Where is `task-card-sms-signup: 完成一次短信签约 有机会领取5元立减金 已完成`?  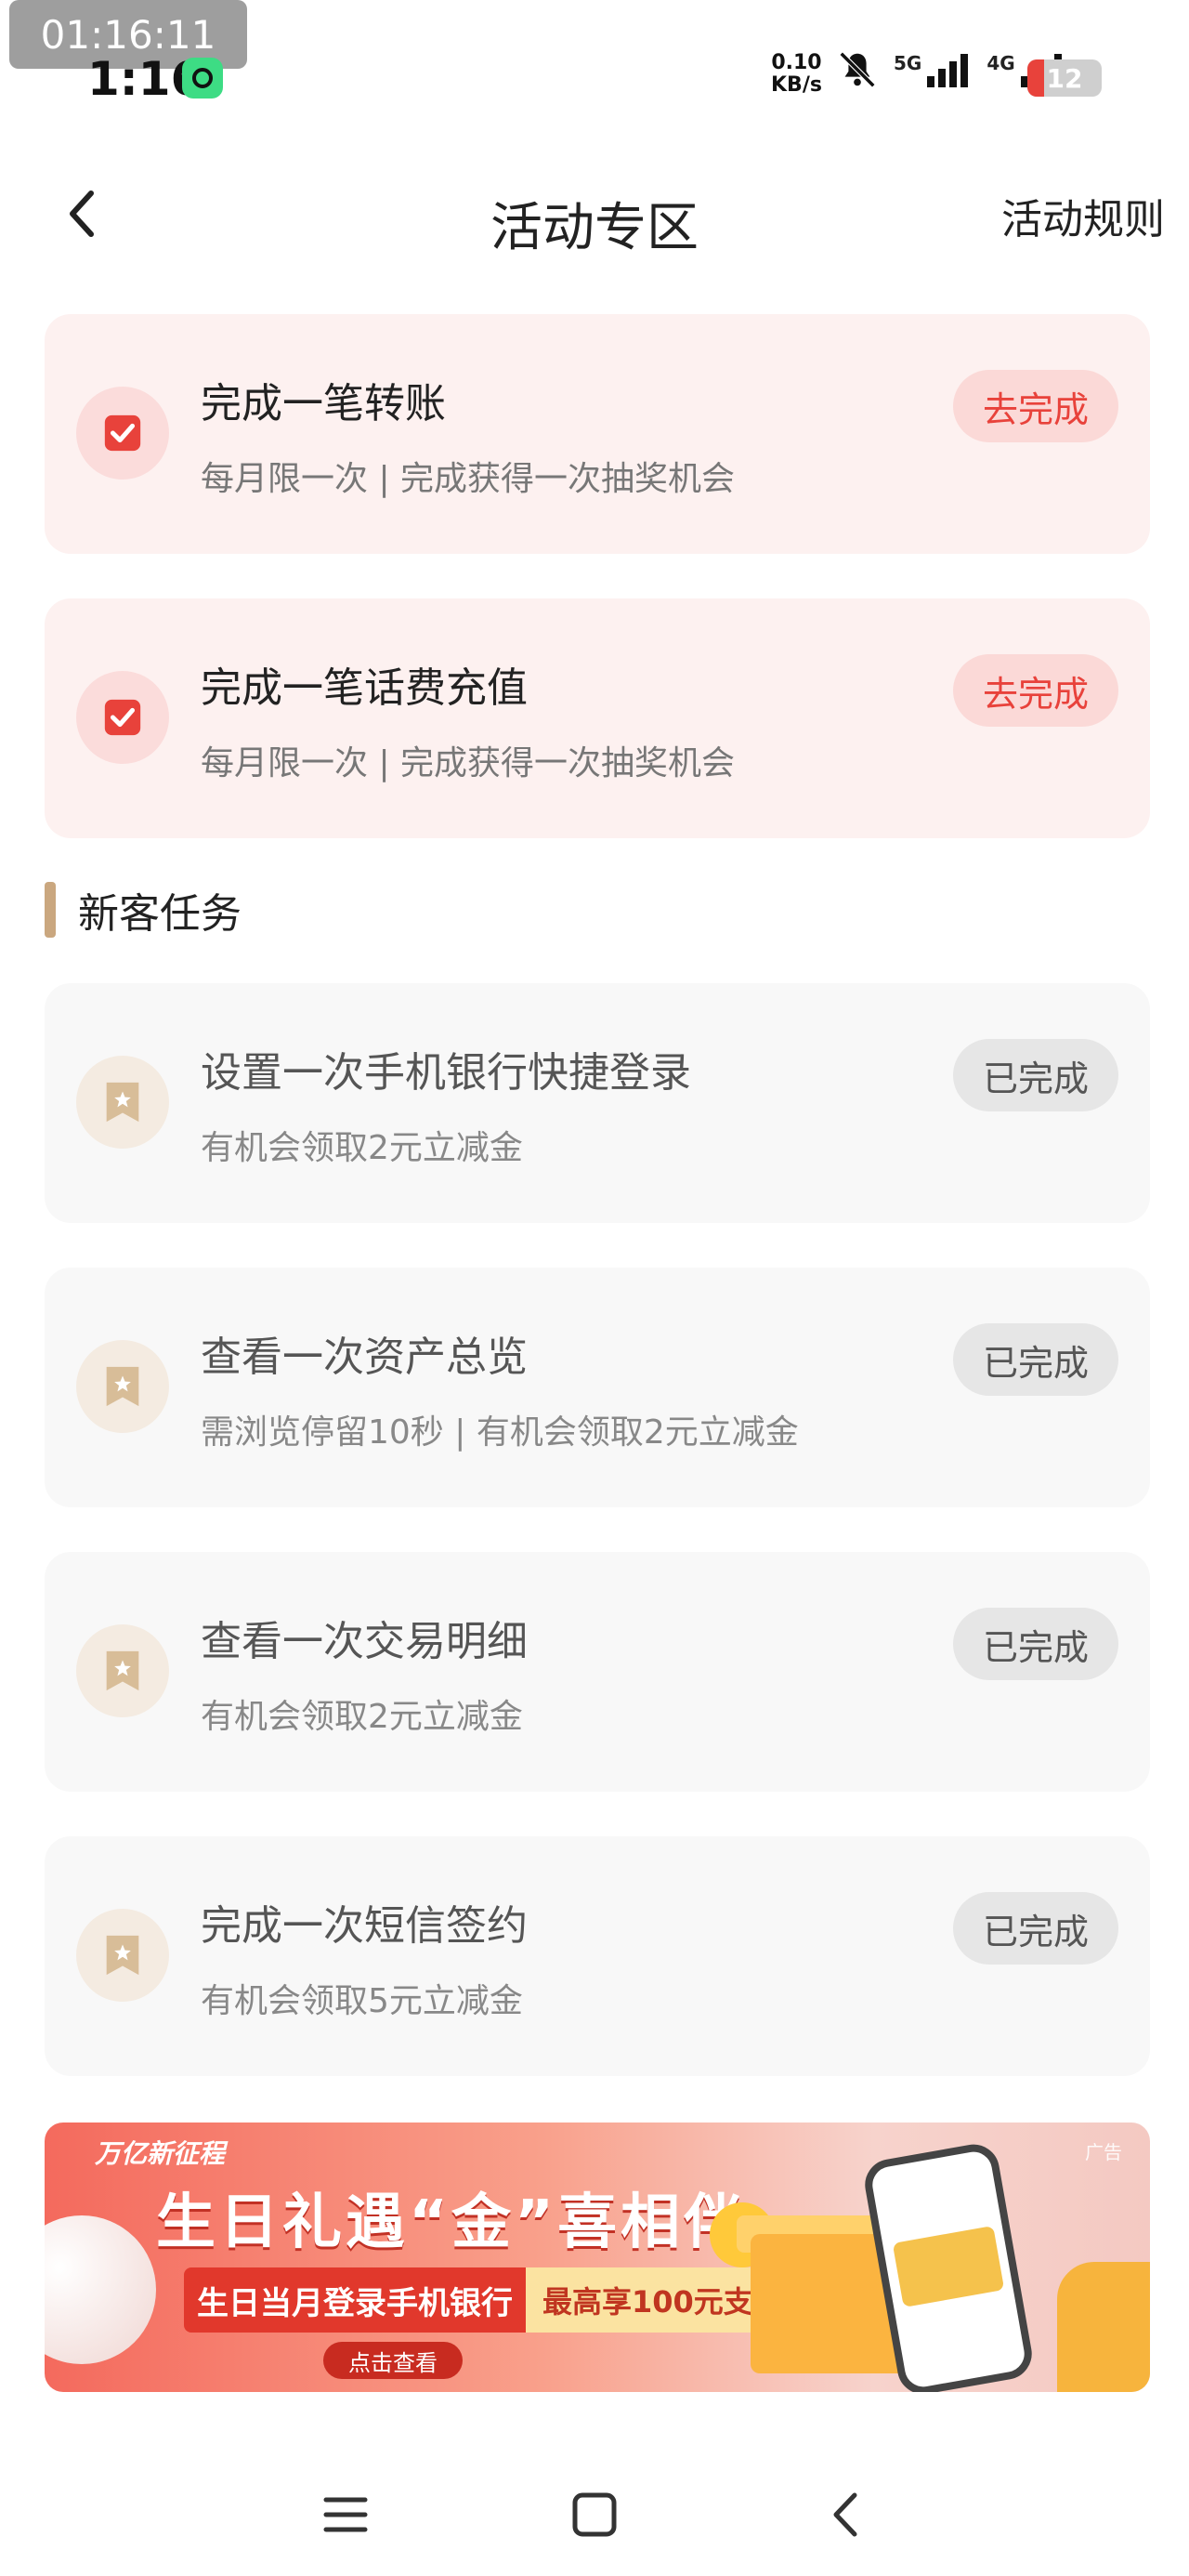
task-card-sms-signup: 完成一次短信签约 有机会领取5元立减金 已完成 is located at coordinates (598, 1956).